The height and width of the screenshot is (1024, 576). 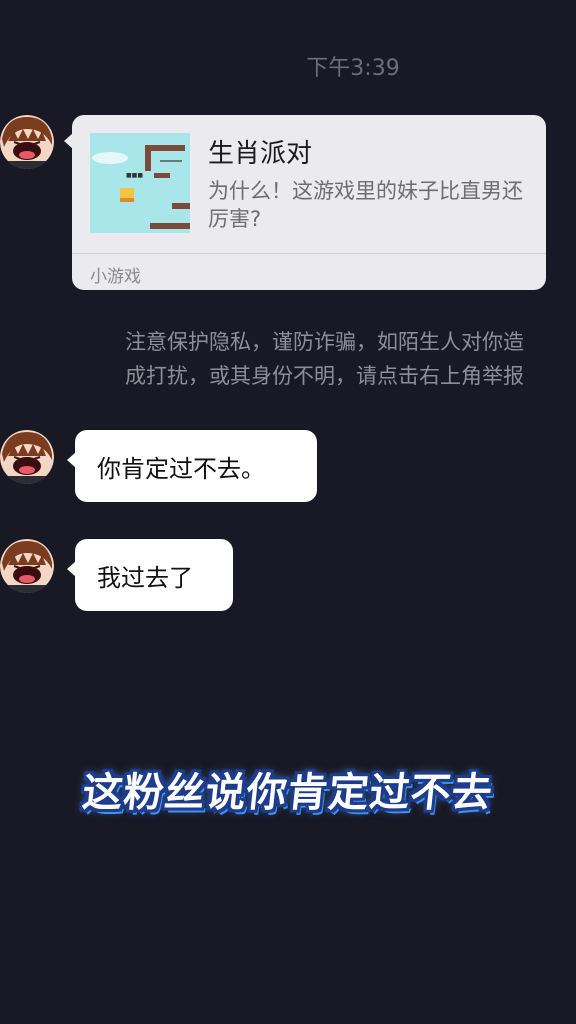 I want to click on minigame-title: 生肖派对, so click(x=260, y=154).